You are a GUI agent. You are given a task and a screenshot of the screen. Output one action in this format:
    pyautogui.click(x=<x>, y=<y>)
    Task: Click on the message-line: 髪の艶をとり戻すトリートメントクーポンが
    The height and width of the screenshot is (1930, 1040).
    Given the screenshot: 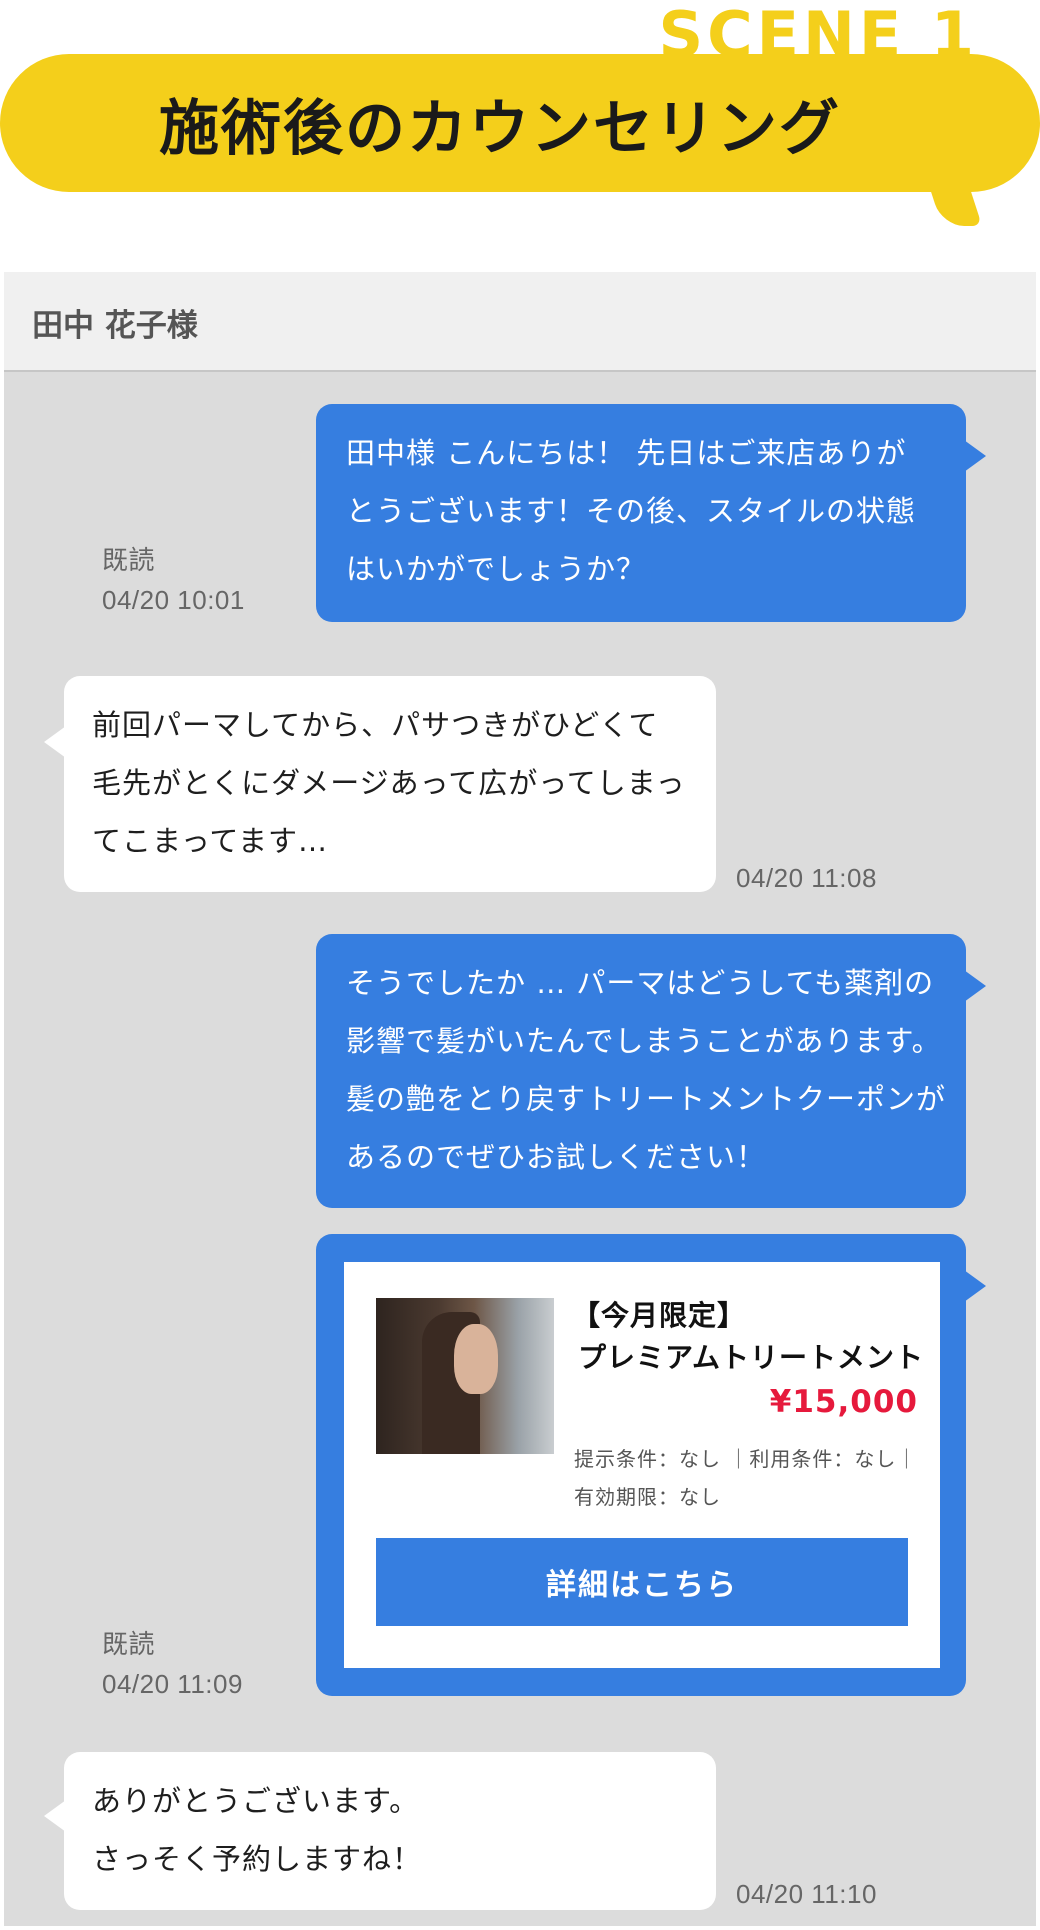 What is the action you would take?
    pyautogui.click(x=646, y=1099)
    